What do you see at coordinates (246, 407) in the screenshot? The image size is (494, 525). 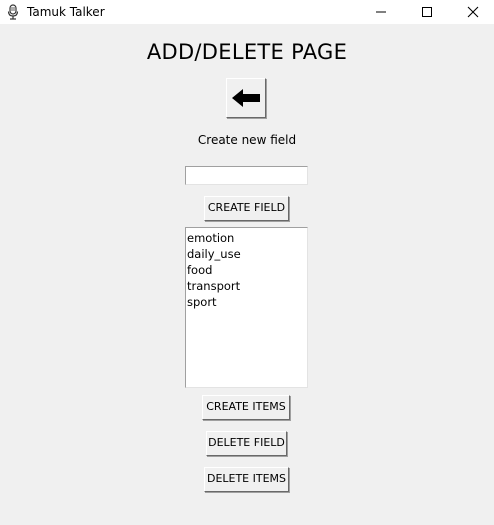 I see `create-items-button: CREATE ITEMS` at bounding box center [246, 407].